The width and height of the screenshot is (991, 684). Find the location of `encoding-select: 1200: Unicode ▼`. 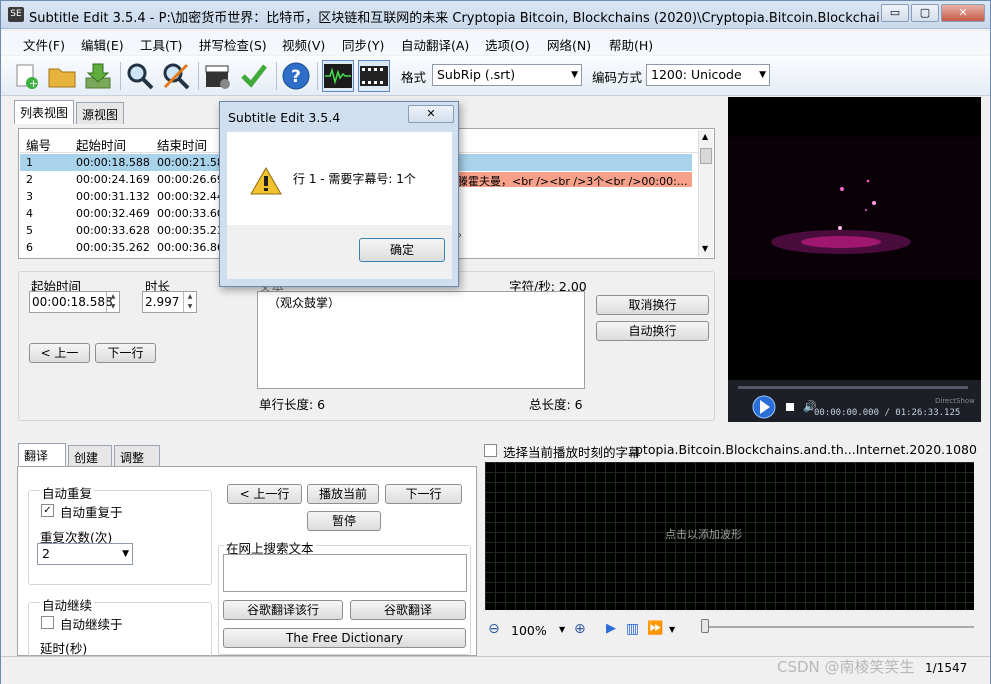

encoding-select: 1200: Unicode ▼ is located at coordinates (708, 75).